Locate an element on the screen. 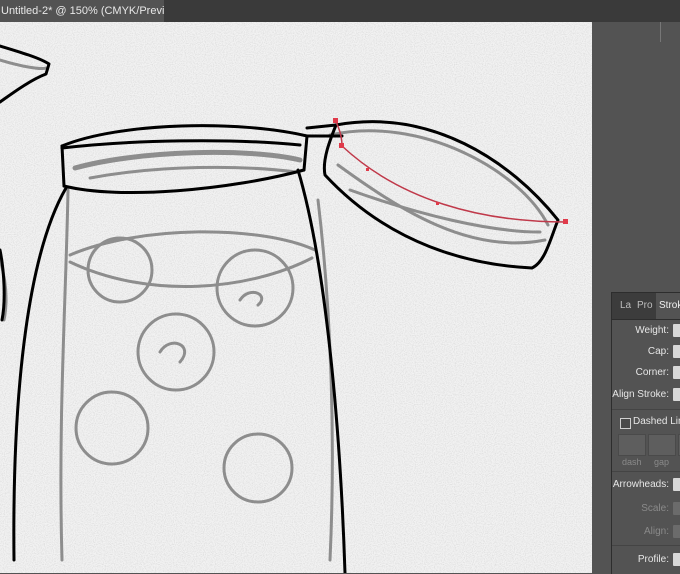 The width and height of the screenshot is (680, 574). align-button is located at coordinates (676, 531).